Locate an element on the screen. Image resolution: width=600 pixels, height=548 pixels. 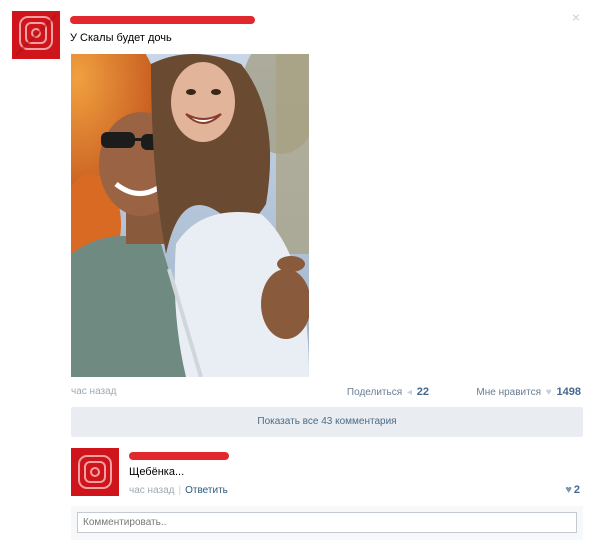
reply-link: Ответить is located at coordinates (206, 490).